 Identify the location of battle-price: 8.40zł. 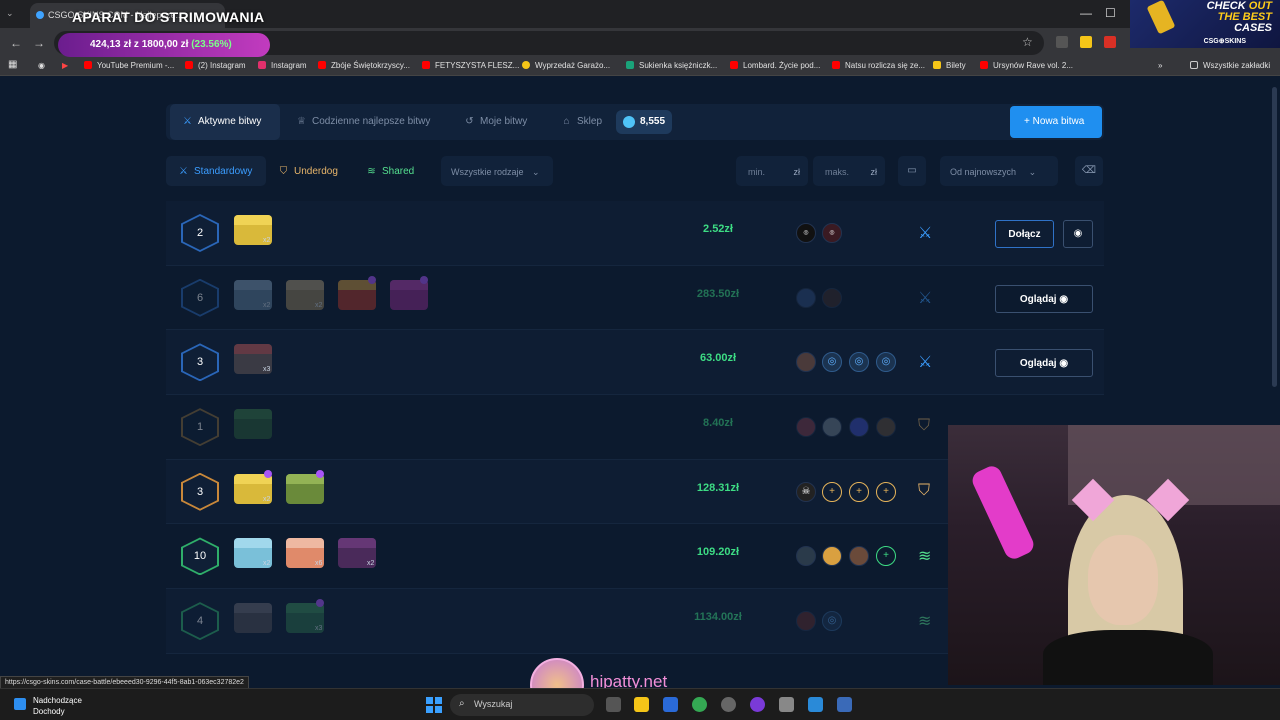
(718, 423).